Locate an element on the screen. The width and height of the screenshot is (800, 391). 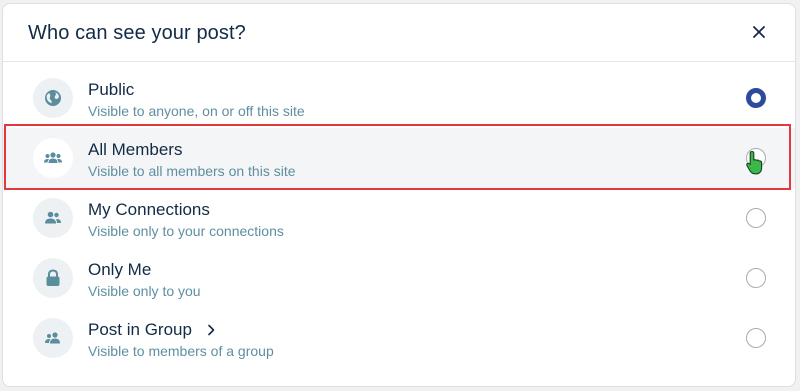
dialog-title: Who can see your post? is located at coordinates (137, 33).